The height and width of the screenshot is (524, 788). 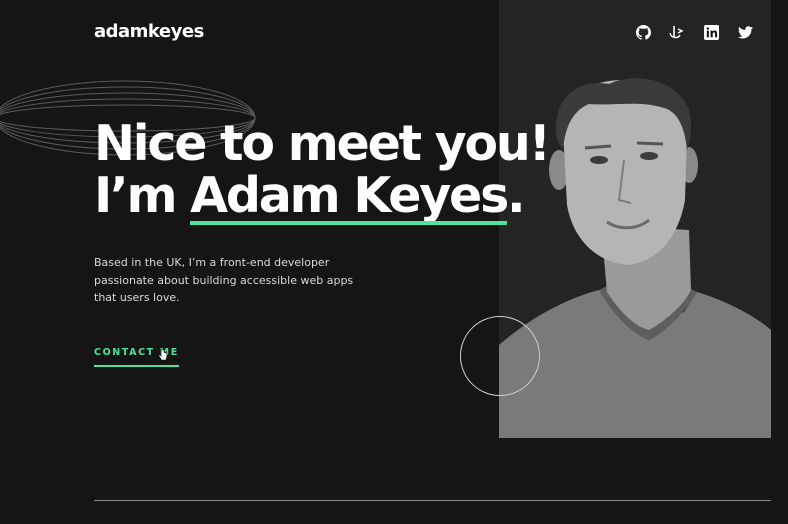 I want to click on site-logo: adamkeyes, so click(x=149, y=31).